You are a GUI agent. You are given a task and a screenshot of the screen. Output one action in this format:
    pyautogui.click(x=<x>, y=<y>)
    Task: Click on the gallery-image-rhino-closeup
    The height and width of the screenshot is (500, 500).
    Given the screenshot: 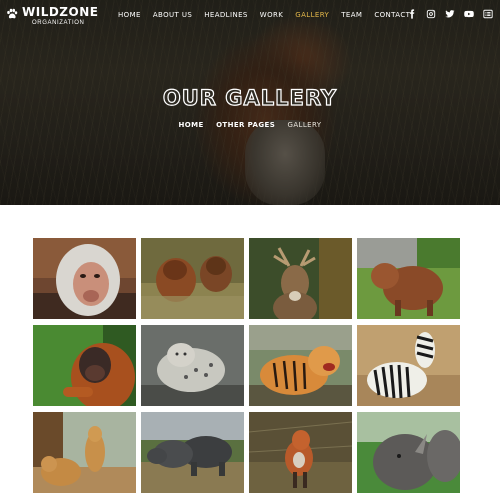 What is the action you would take?
    pyautogui.click(x=408, y=452)
    